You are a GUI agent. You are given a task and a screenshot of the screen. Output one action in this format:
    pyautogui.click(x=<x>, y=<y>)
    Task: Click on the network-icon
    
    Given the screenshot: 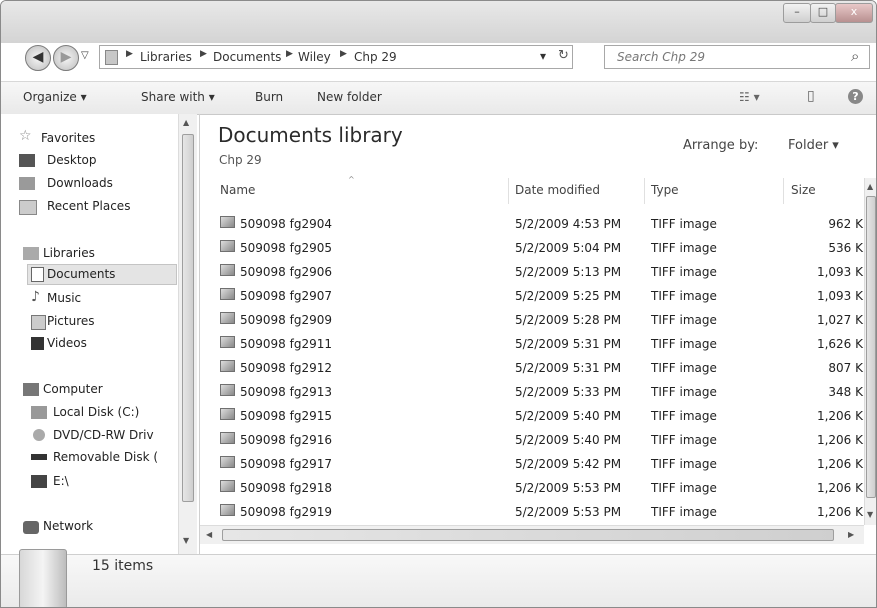 What is the action you would take?
    pyautogui.click(x=31, y=527)
    